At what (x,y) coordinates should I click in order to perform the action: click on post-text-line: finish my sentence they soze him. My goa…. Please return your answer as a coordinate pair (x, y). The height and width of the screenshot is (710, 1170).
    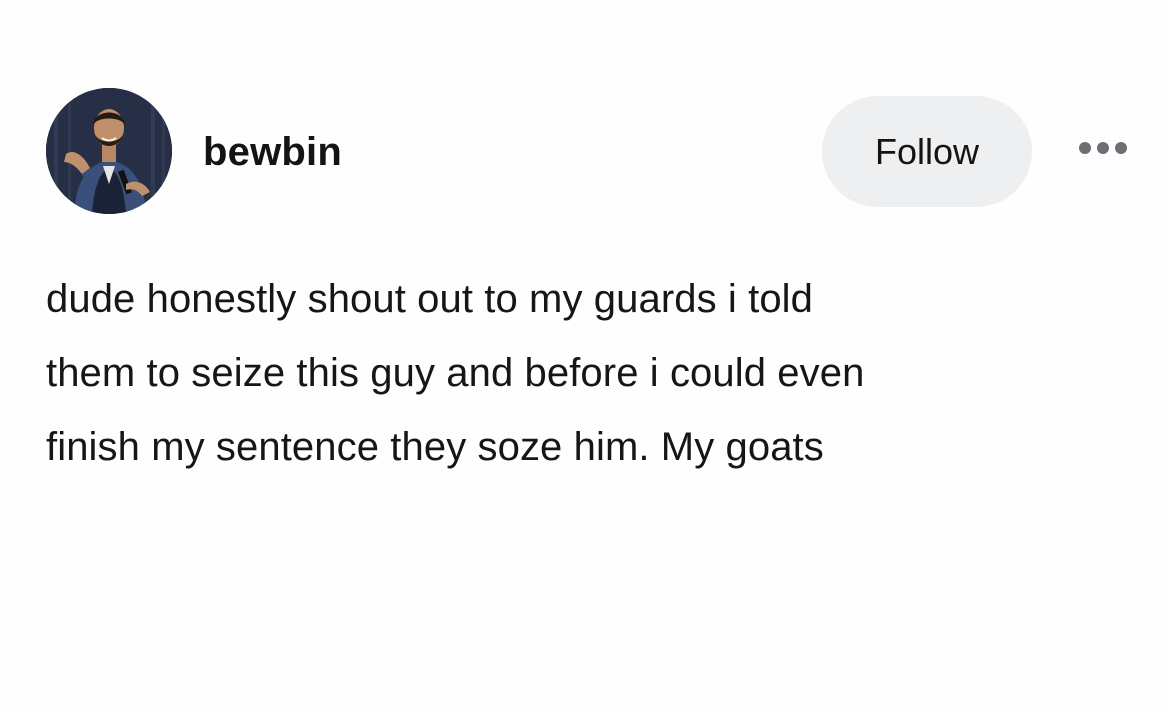
    Looking at the image, I should click on (435, 447).